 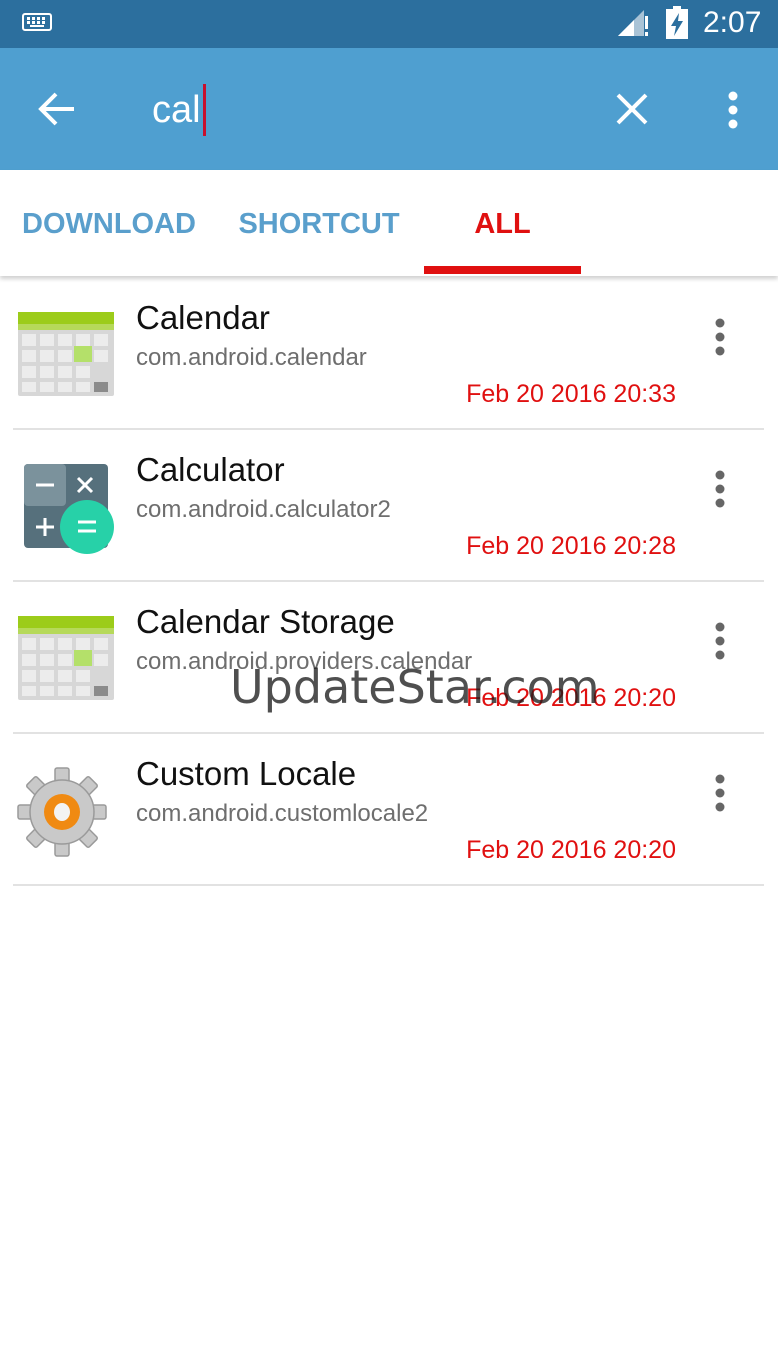 I want to click on app-package: com.android.customlocale2, so click(x=282, y=813).